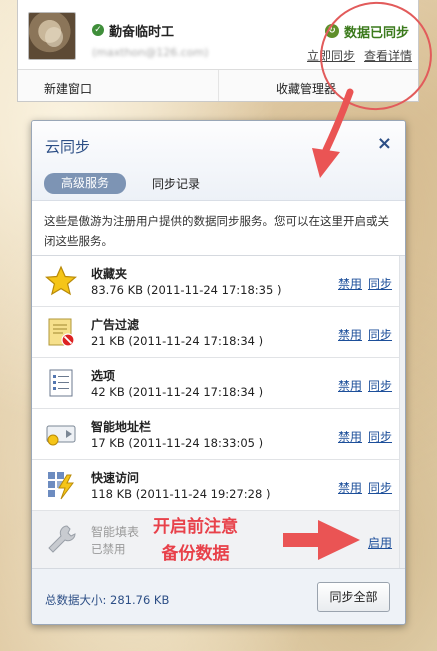 This screenshot has width=437, height=651. Describe the element at coordinates (301, 540) in the screenshot. I see `annotation-arrow-shaft` at that location.